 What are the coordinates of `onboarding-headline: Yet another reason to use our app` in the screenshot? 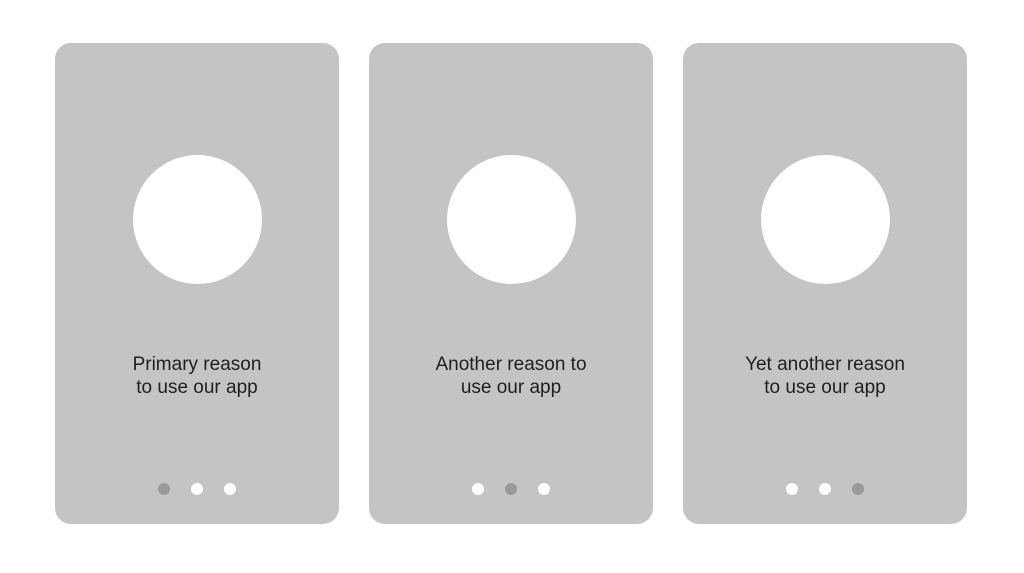 It's located at (825, 376).